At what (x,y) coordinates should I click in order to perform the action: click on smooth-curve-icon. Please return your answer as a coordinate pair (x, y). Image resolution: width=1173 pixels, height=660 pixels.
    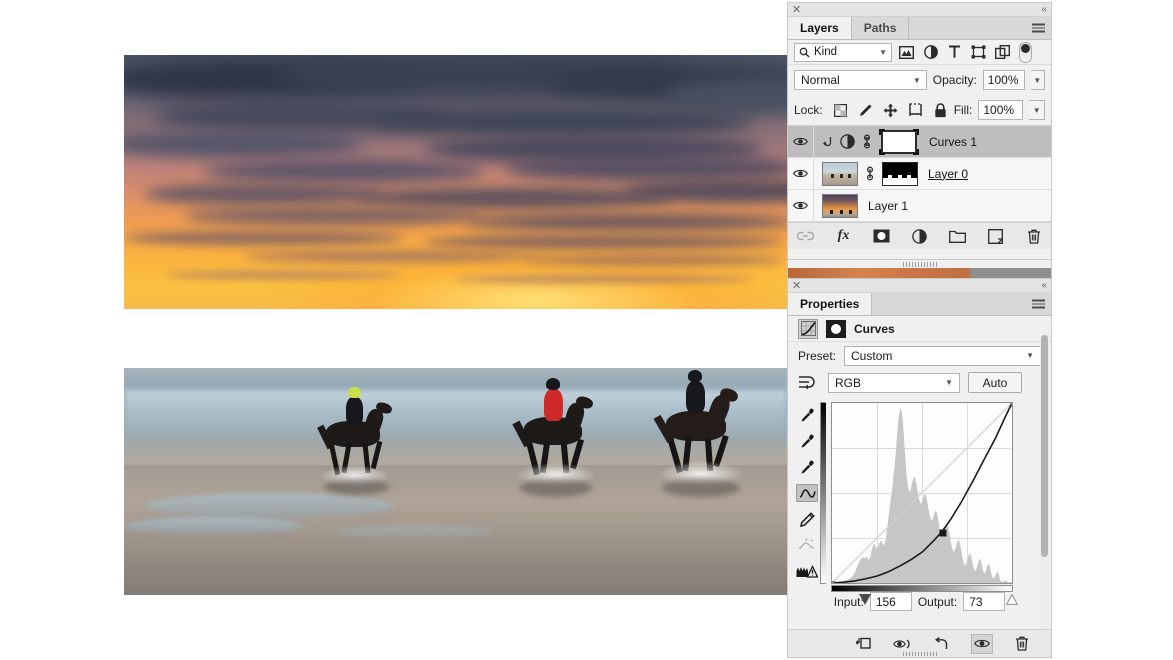
    Looking at the image, I should click on (807, 545).